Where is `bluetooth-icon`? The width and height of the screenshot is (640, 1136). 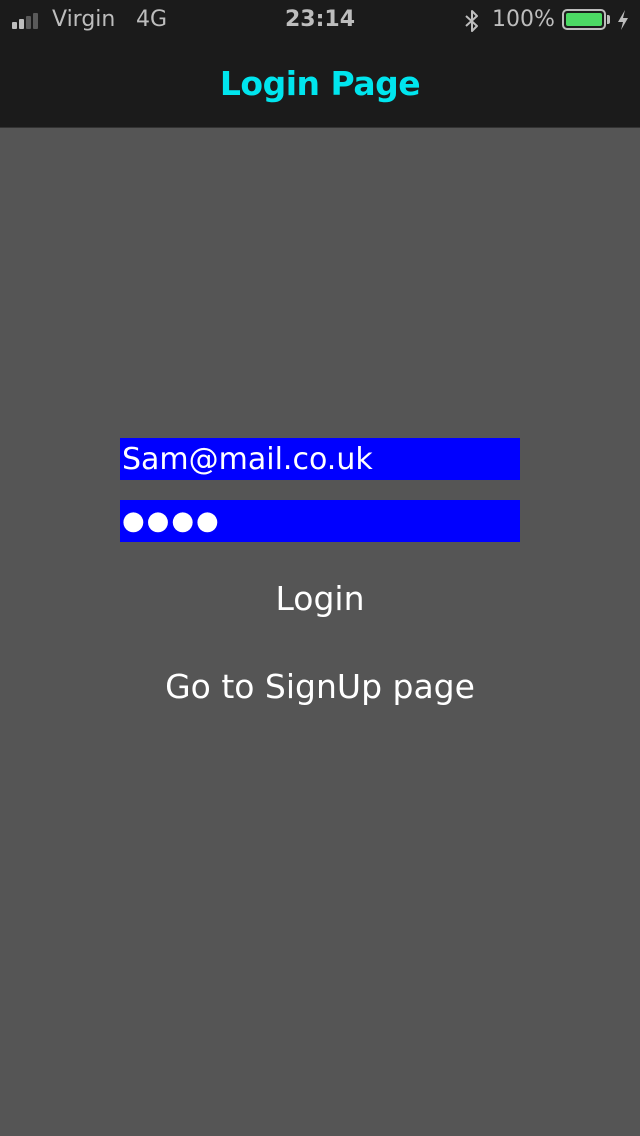
bluetooth-icon is located at coordinates (471, 21).